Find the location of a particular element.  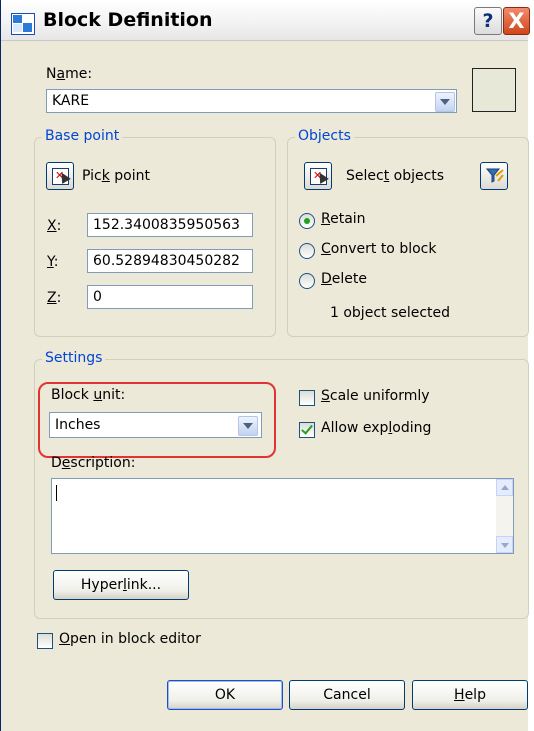

description-label: Description: is located at coordinates (93, 463).